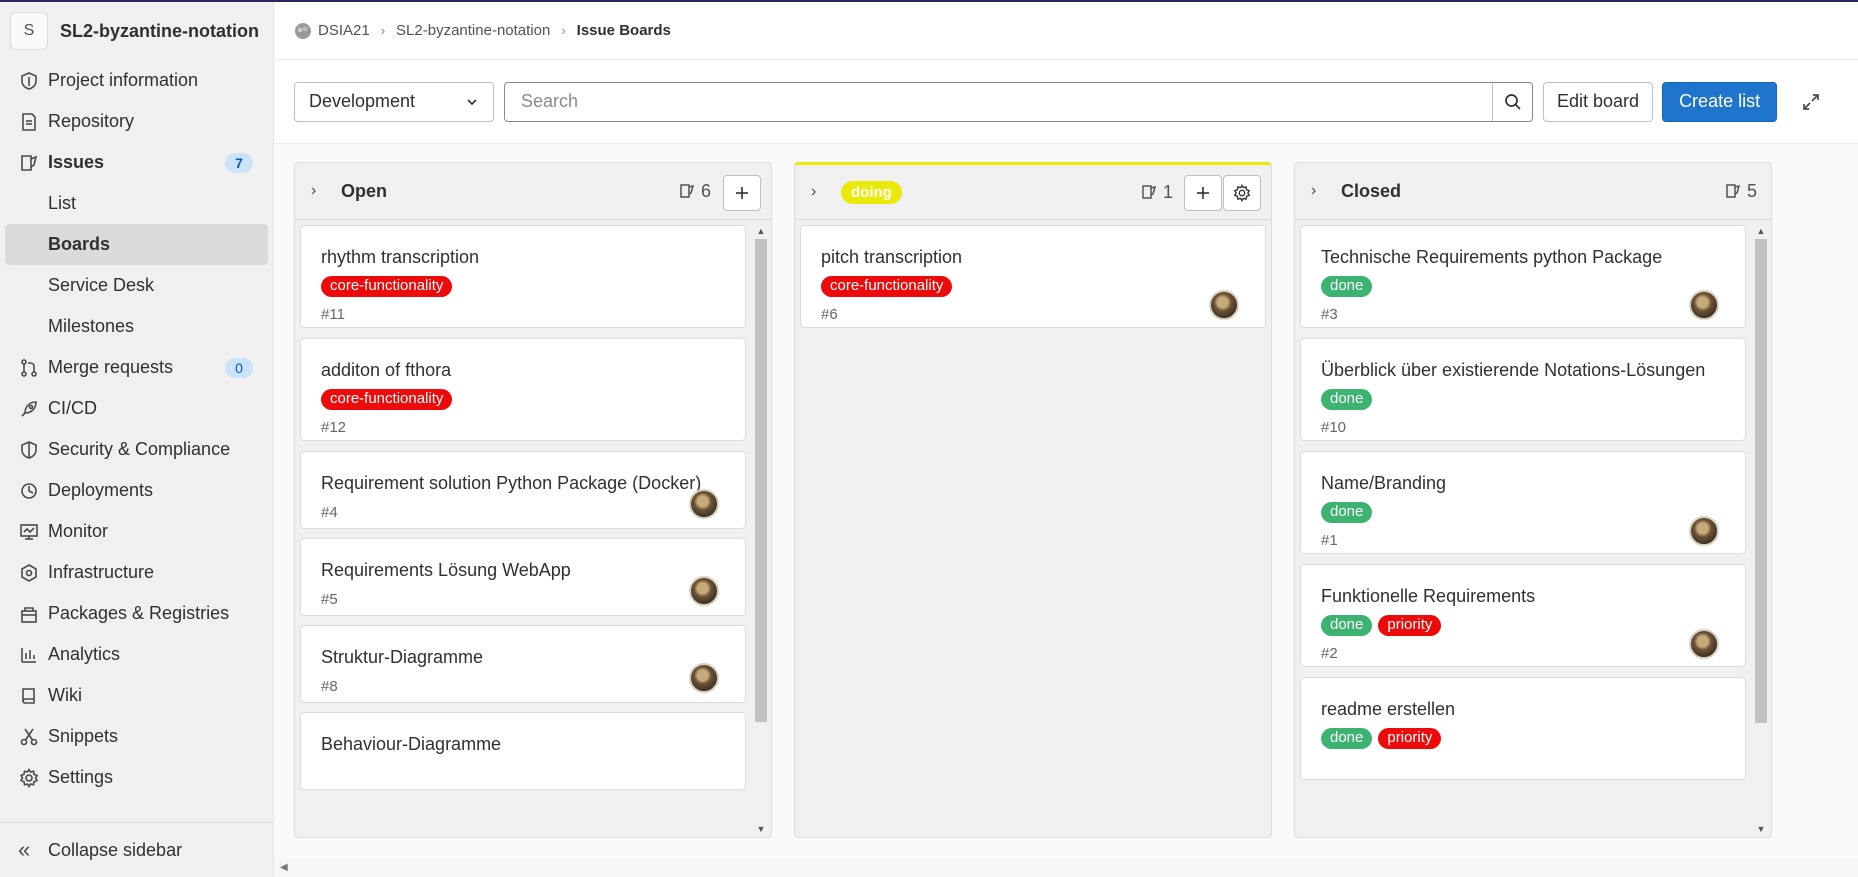  Describe the element at coordinates (394, 101) in the screenshot. I see `board-selector-dropdown: Development` at that location.